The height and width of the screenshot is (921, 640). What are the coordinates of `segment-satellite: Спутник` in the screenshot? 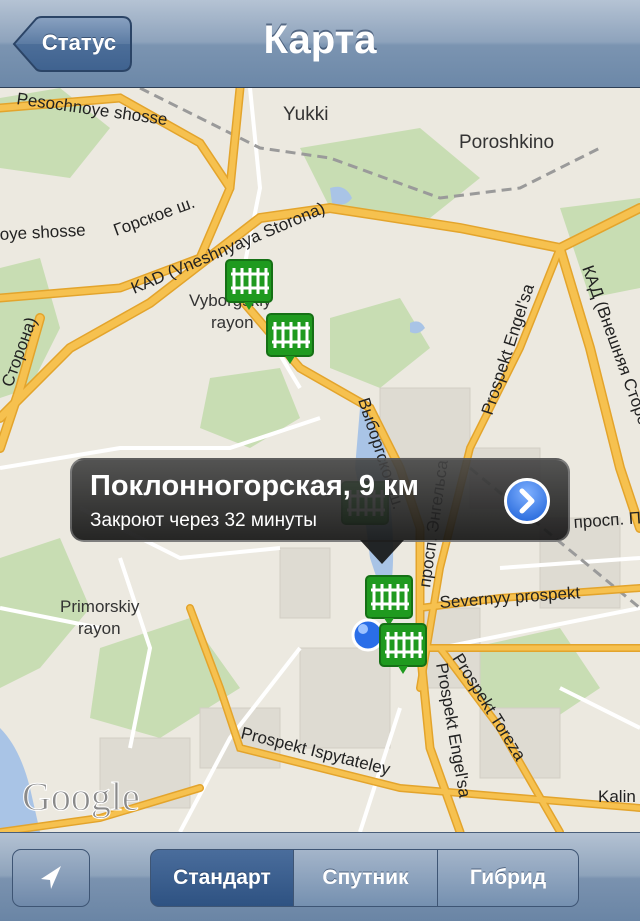 It's located at (365, 878).